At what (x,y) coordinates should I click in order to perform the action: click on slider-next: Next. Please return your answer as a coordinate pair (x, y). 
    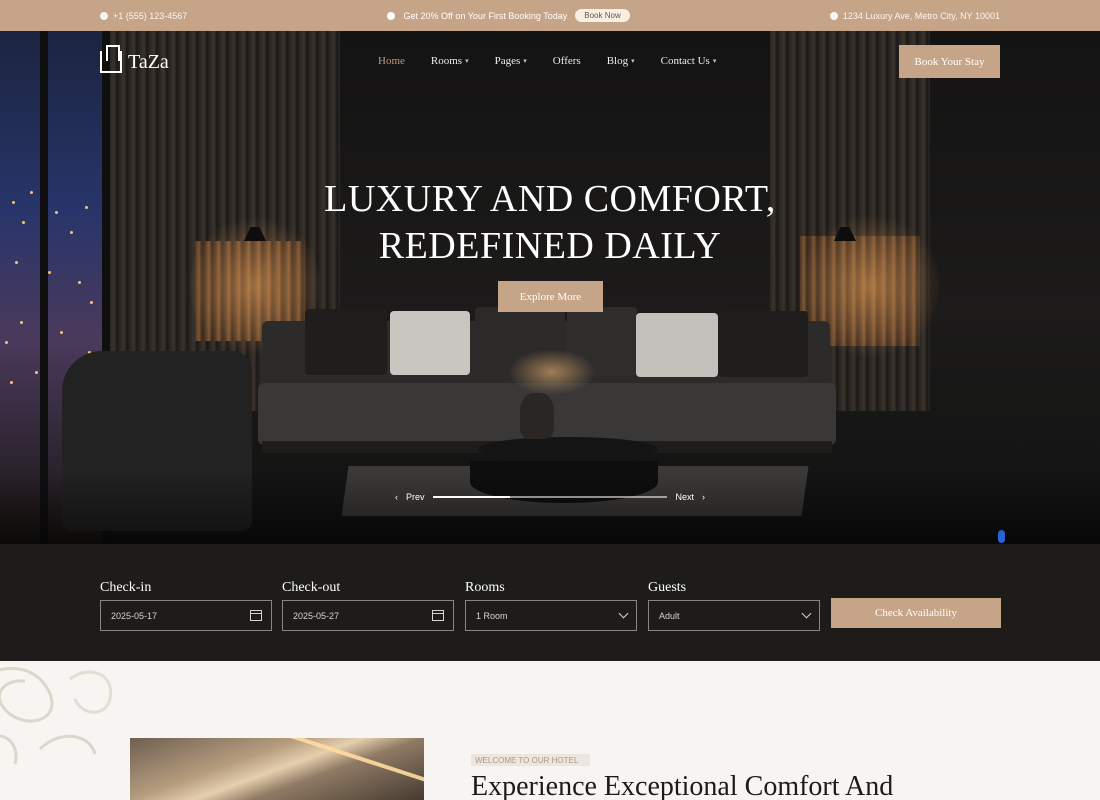
    Looking at the image, I should click on (684, 497).